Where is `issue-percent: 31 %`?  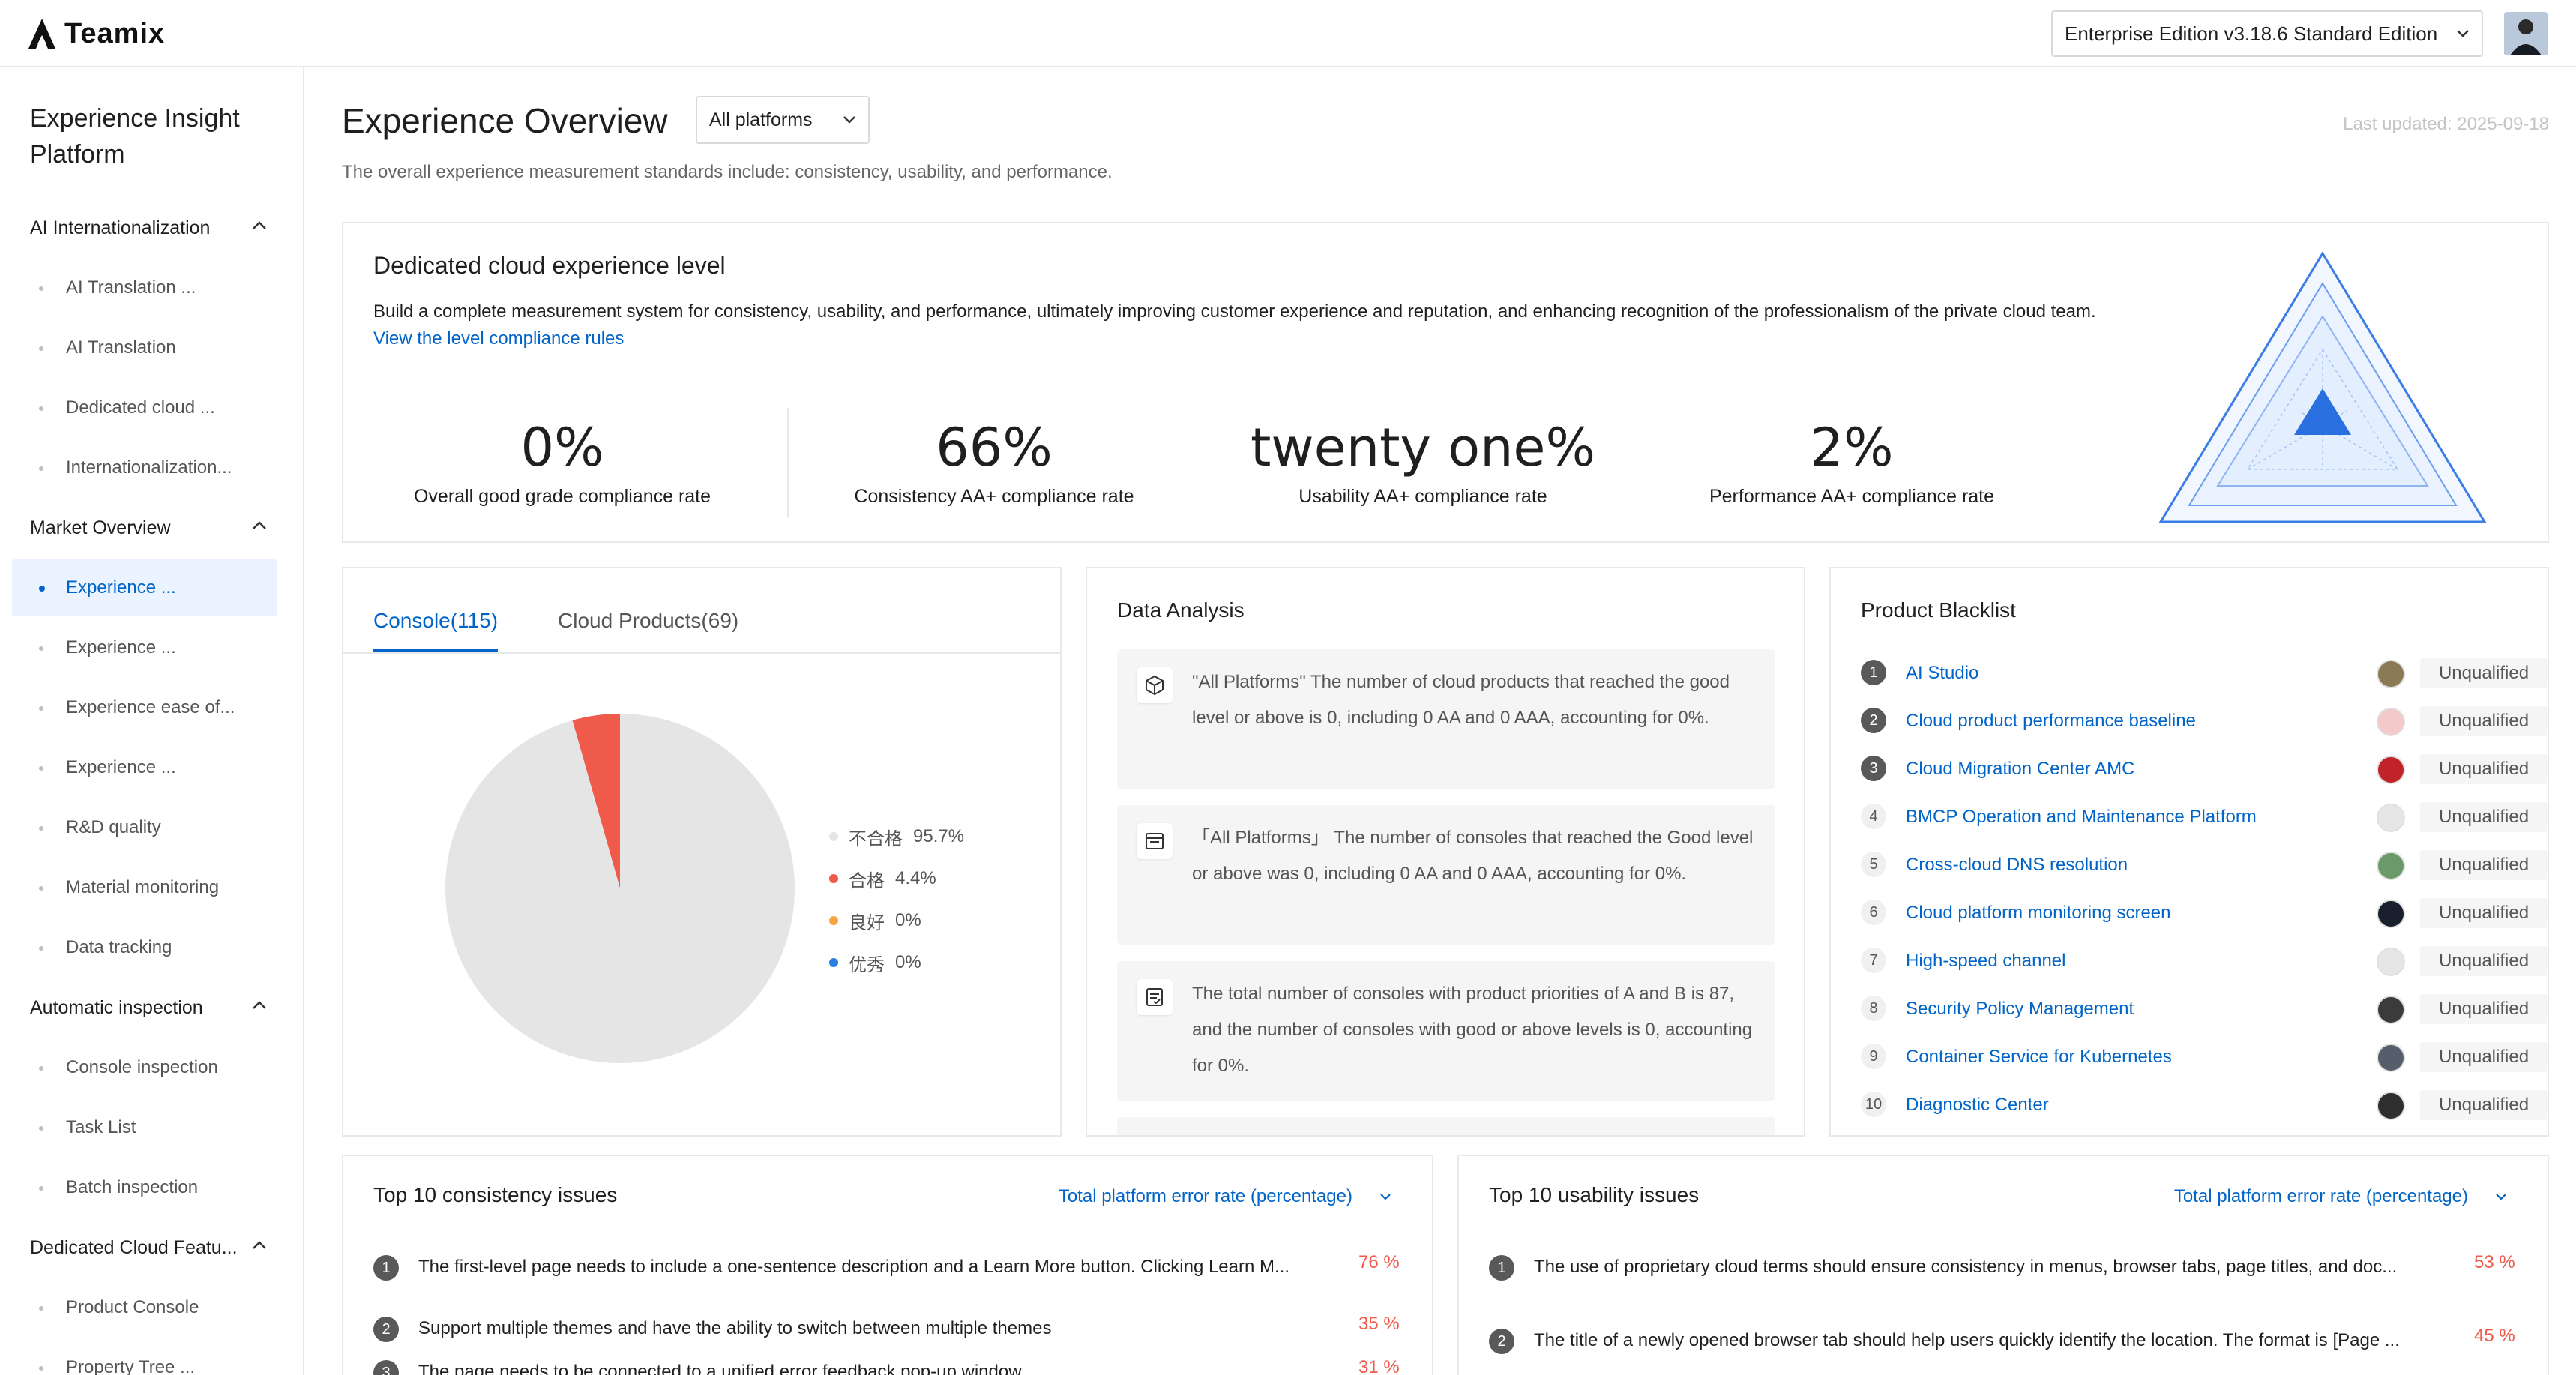
issue-percent: 31 % is located at coordinates (1379, 1366).